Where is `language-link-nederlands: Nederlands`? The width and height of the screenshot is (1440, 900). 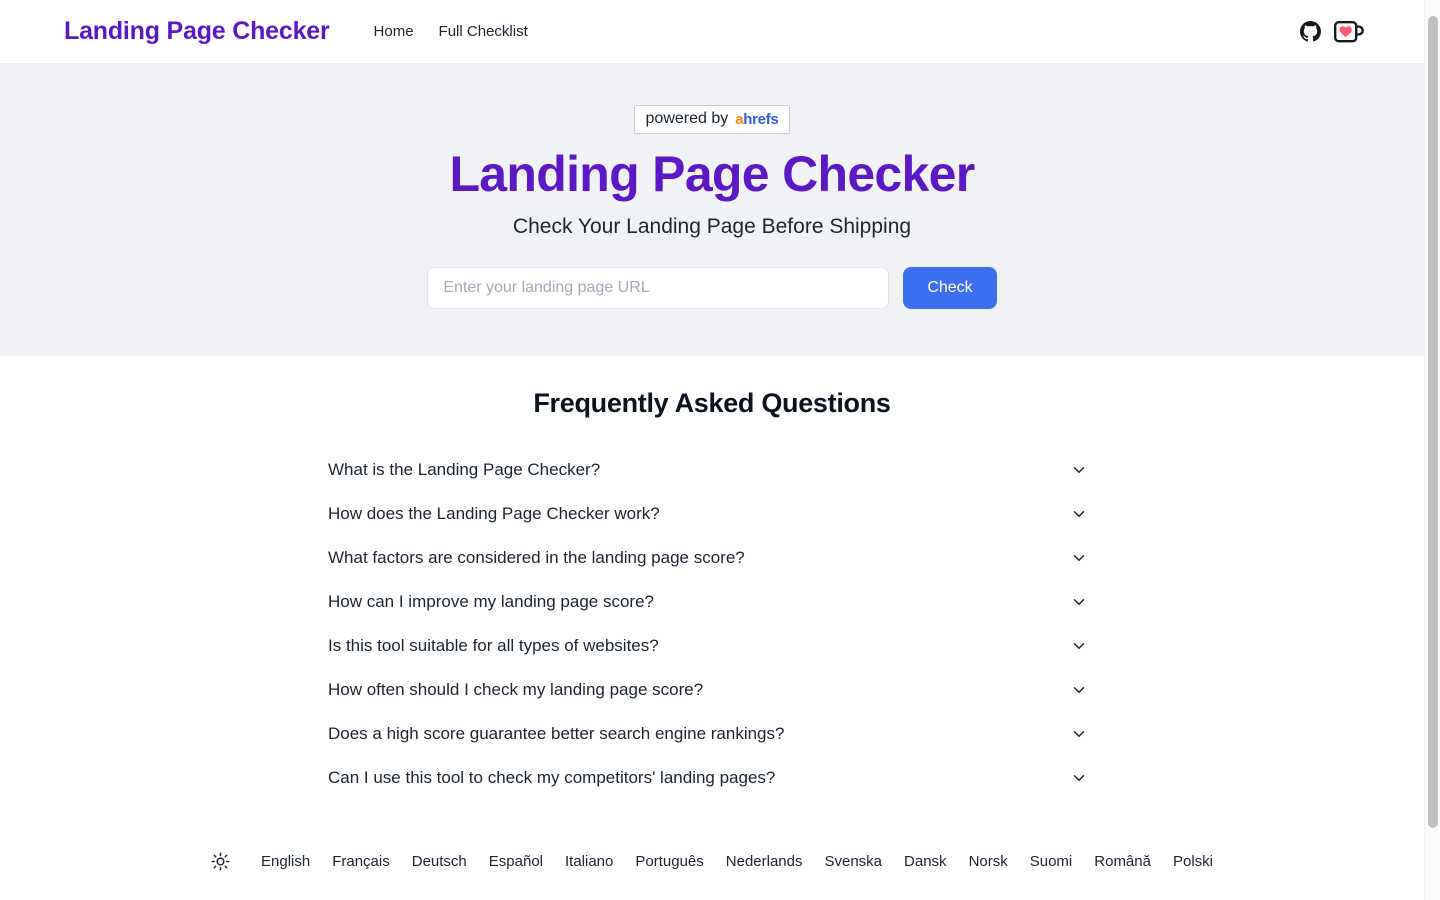 language-link-nederlands: Nederlands is located at coordinates (764, 861).